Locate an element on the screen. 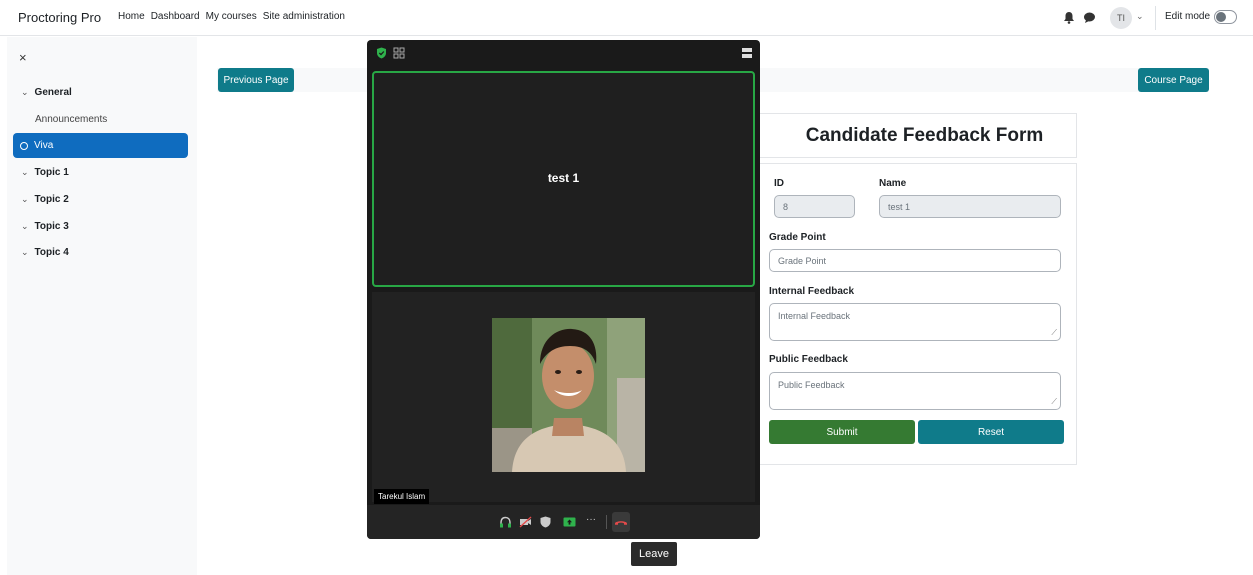 This screenshot has width=1253, height=575. section-label: Topic 3 is located at coordinates (51, 226).